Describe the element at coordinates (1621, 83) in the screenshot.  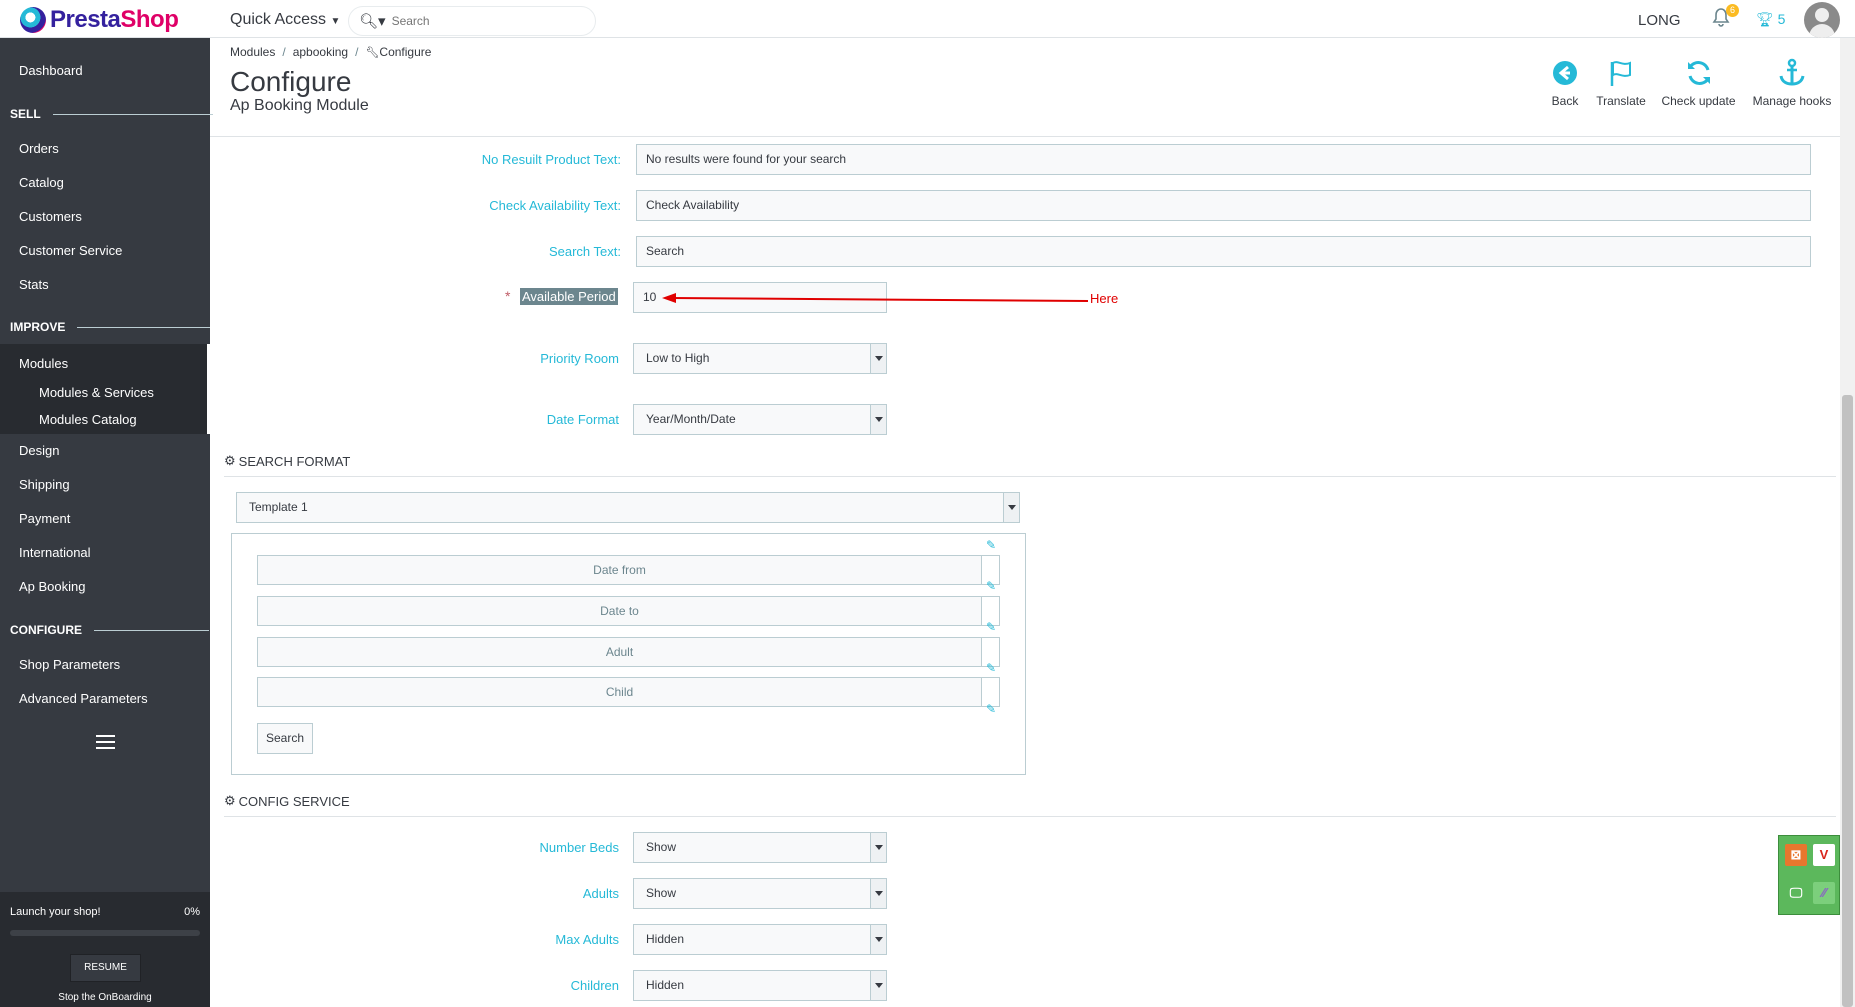
I see `translate-button: Translate` at that location.